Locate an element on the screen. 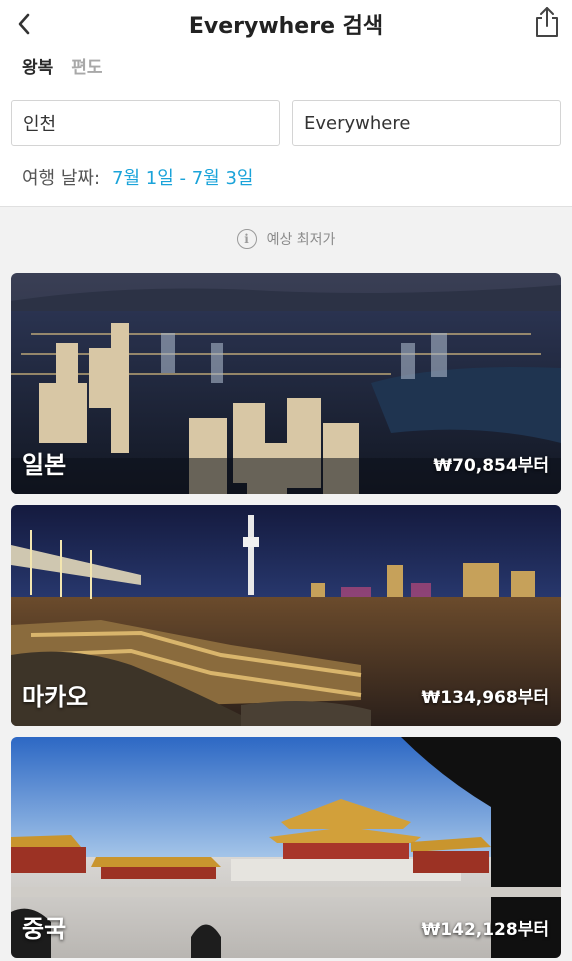 The image size is (572, 961). destination-price: ₩134,968부터 is located at coordinates (485, 698).